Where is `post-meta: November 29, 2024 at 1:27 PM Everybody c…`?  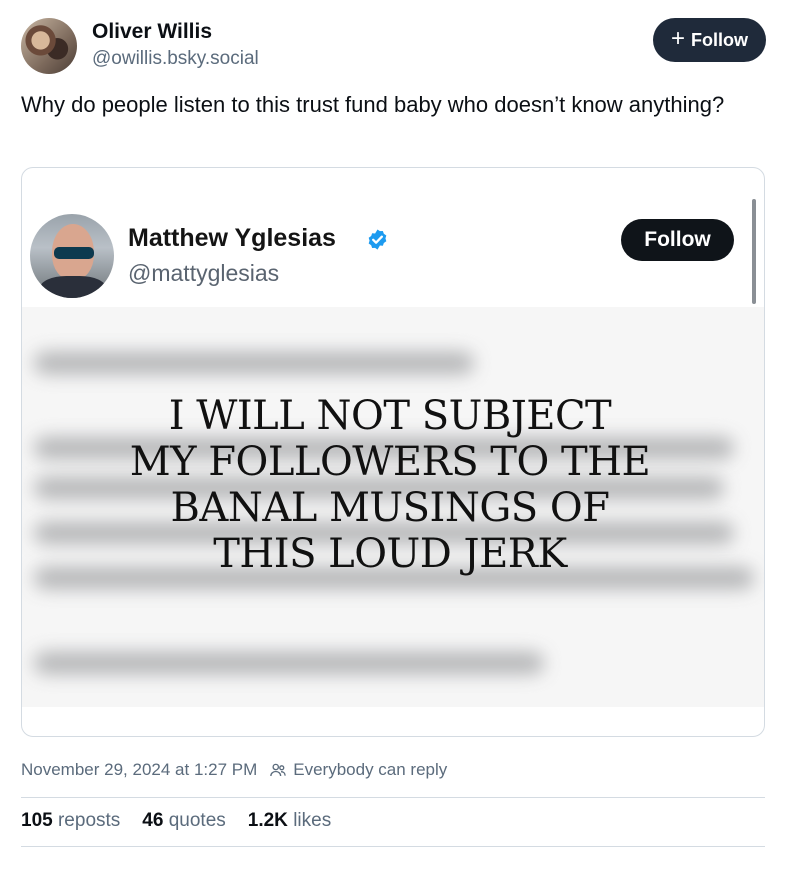 post-meta: November 29, 2024 at 1:27 PM Everybody c… is located at coordinates (234, 770).